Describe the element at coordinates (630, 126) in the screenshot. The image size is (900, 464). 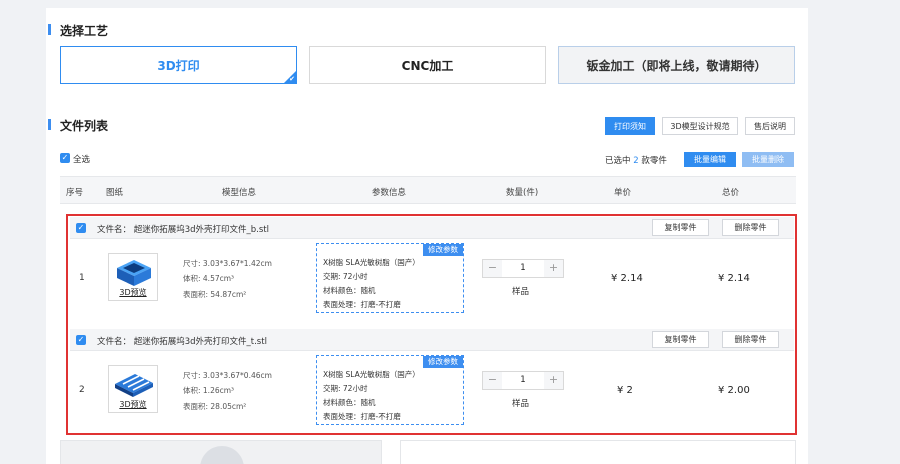
I see `print-notice-button: 打印须知` at that location.